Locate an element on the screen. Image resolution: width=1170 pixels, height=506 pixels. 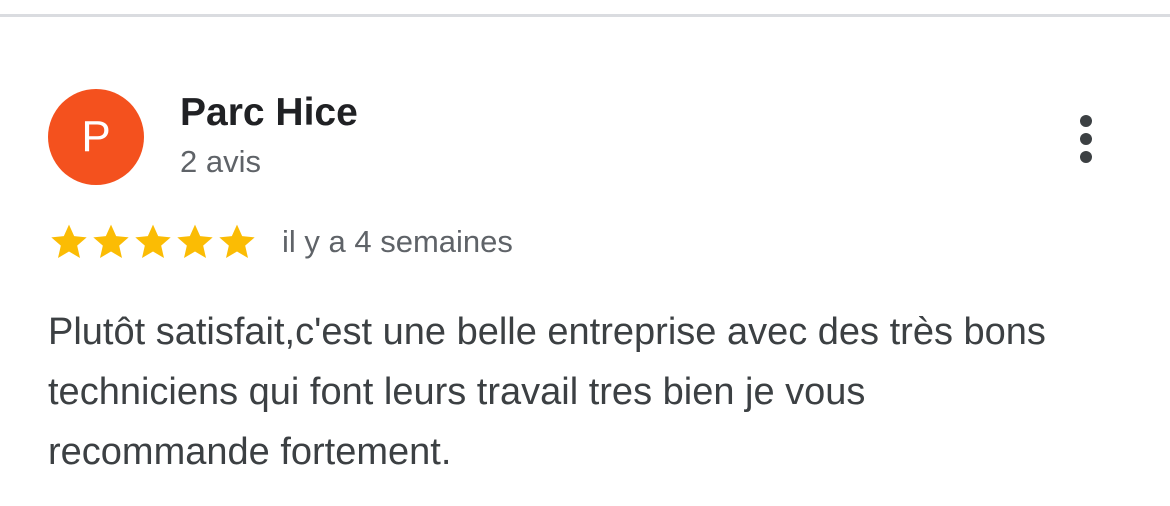
star-rating is located at coordinates (153, 242).